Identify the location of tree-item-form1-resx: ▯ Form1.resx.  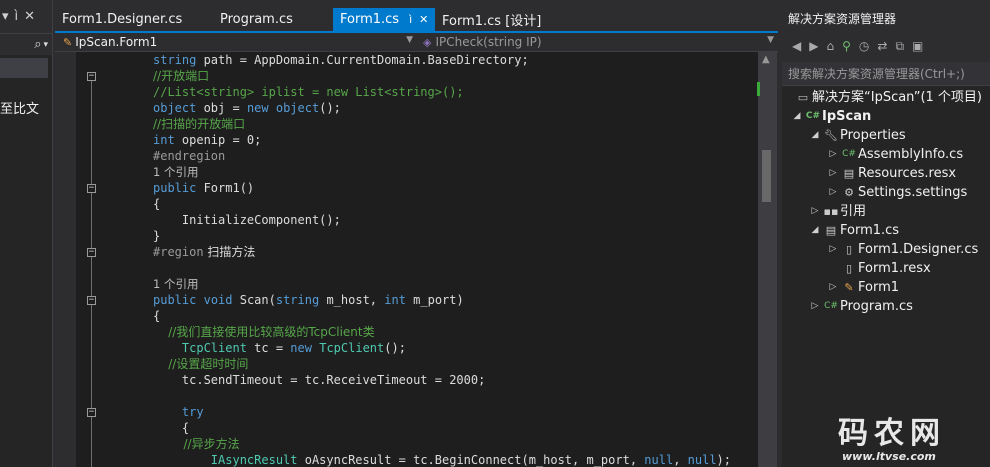
(885, 268).